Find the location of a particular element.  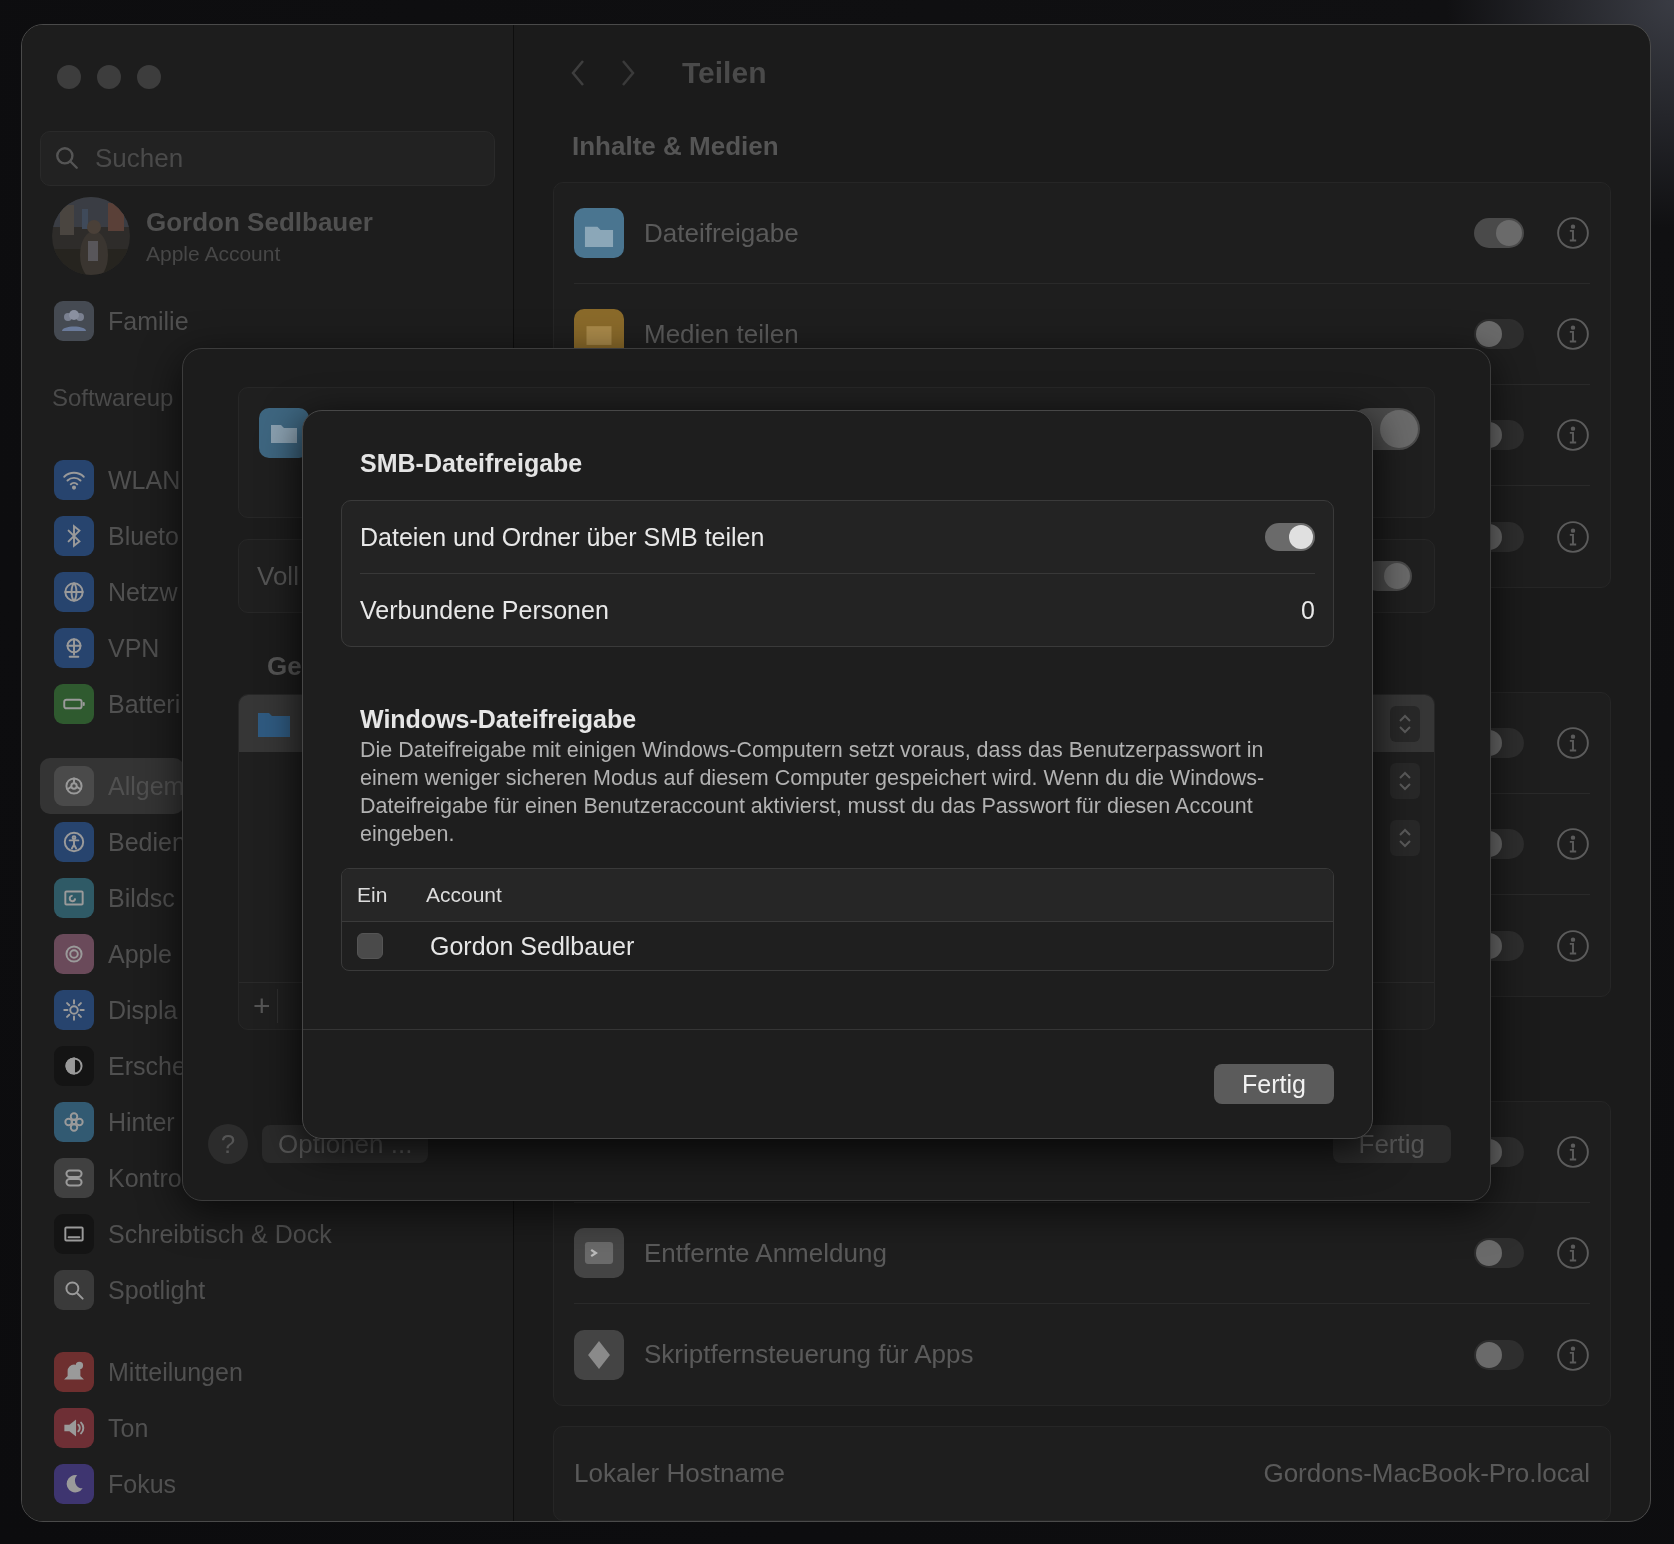

row-label: Verbundene Personen is located at coordinates (484, 610).